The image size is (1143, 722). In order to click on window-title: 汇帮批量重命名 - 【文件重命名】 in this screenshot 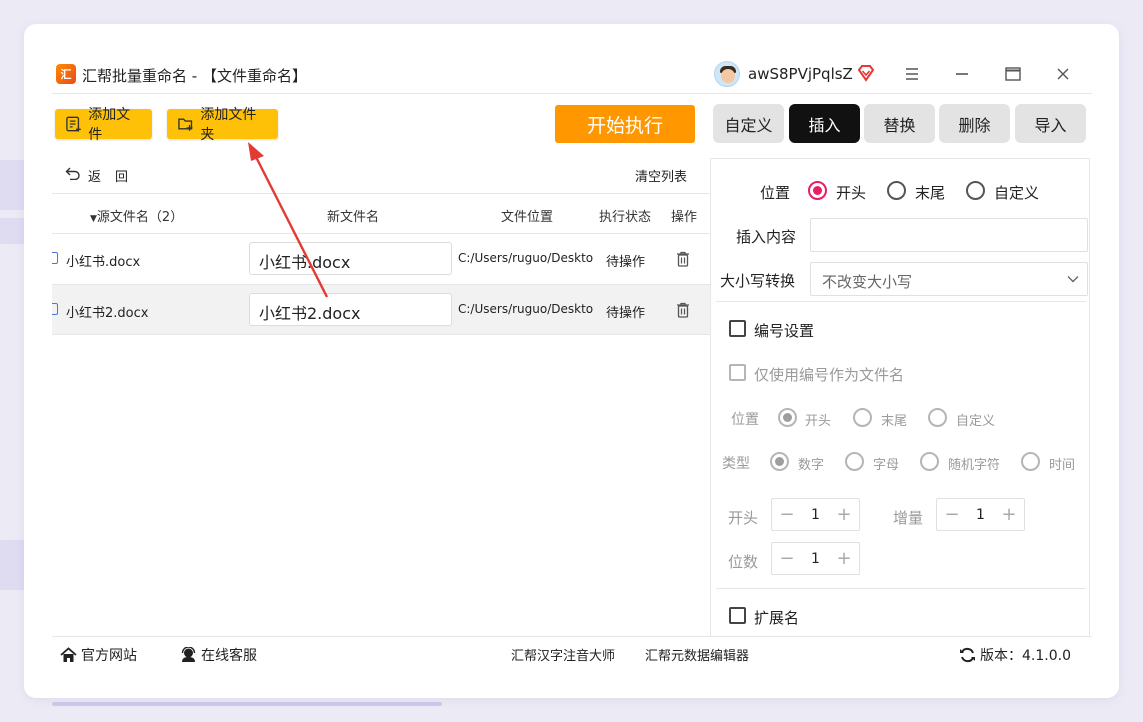, I will do `click(194, 76)`.